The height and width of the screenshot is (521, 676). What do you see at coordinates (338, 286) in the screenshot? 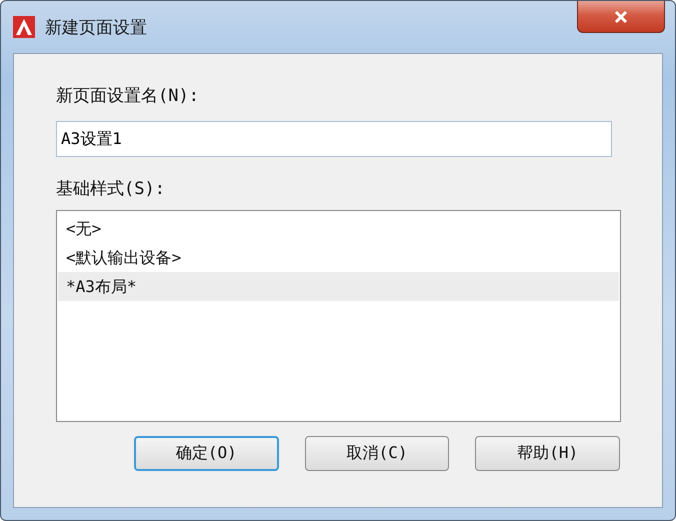
I see `list-item: *A3布局*` at bounding box center [338, 286].